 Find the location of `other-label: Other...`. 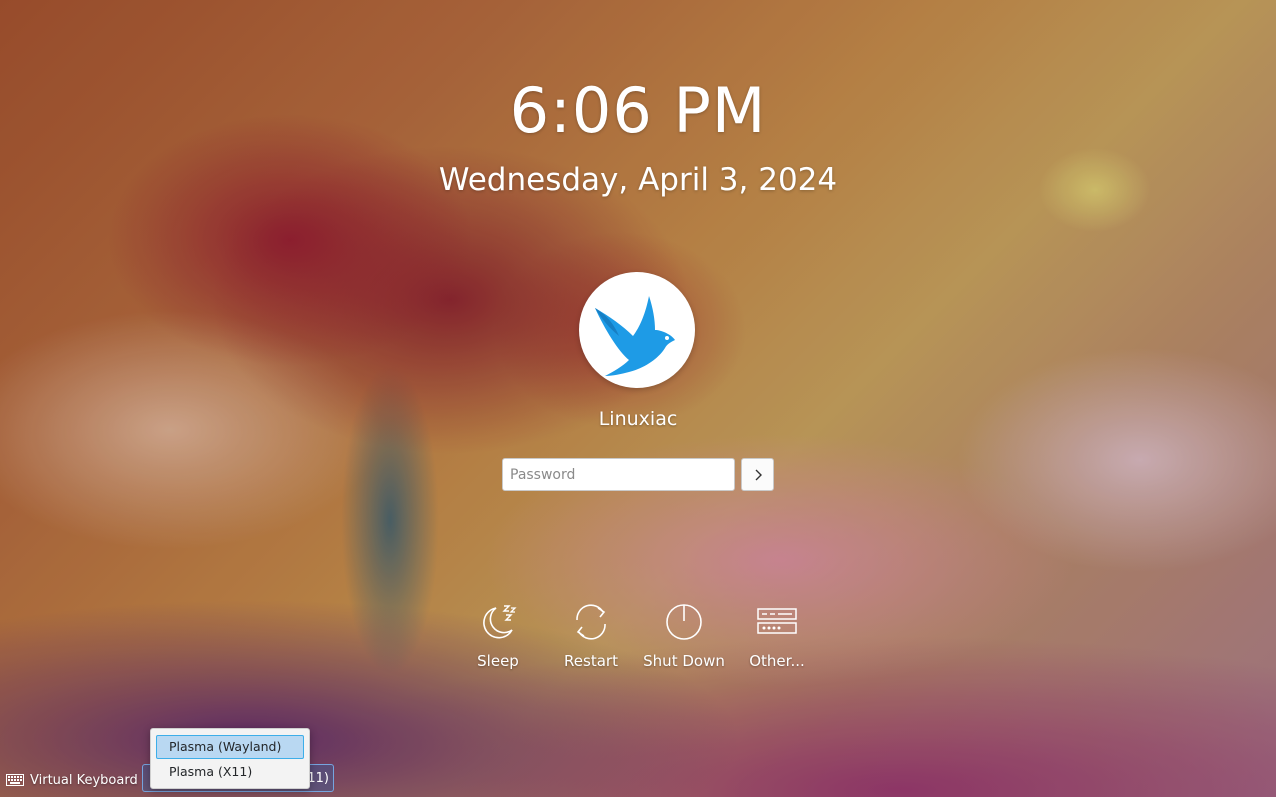

other-label: Other... is located at coordinates (777, 661).